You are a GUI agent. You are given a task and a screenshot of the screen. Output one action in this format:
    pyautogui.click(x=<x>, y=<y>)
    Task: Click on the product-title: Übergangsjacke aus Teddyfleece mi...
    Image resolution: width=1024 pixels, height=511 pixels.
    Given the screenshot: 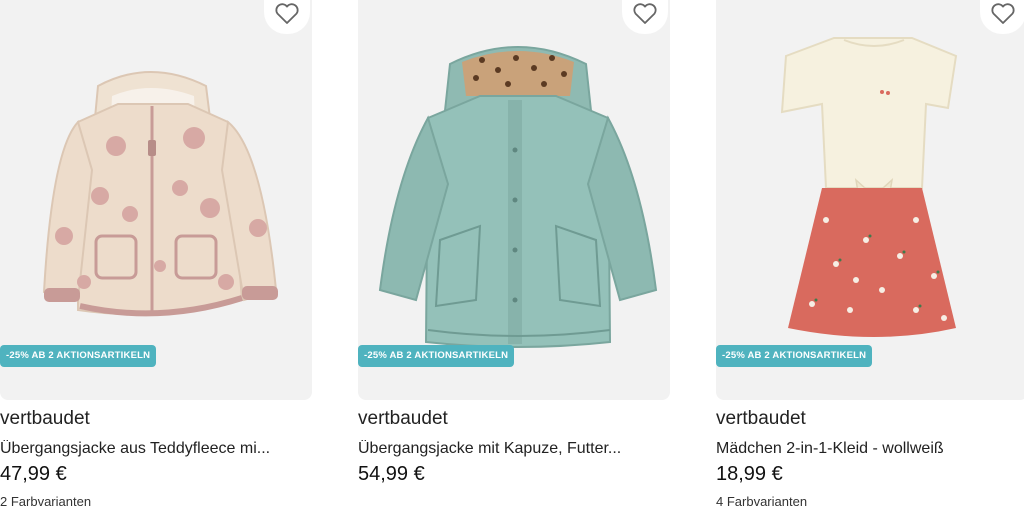 What is the action you would take?
    pyautogui.click(x=156, y=449)
    